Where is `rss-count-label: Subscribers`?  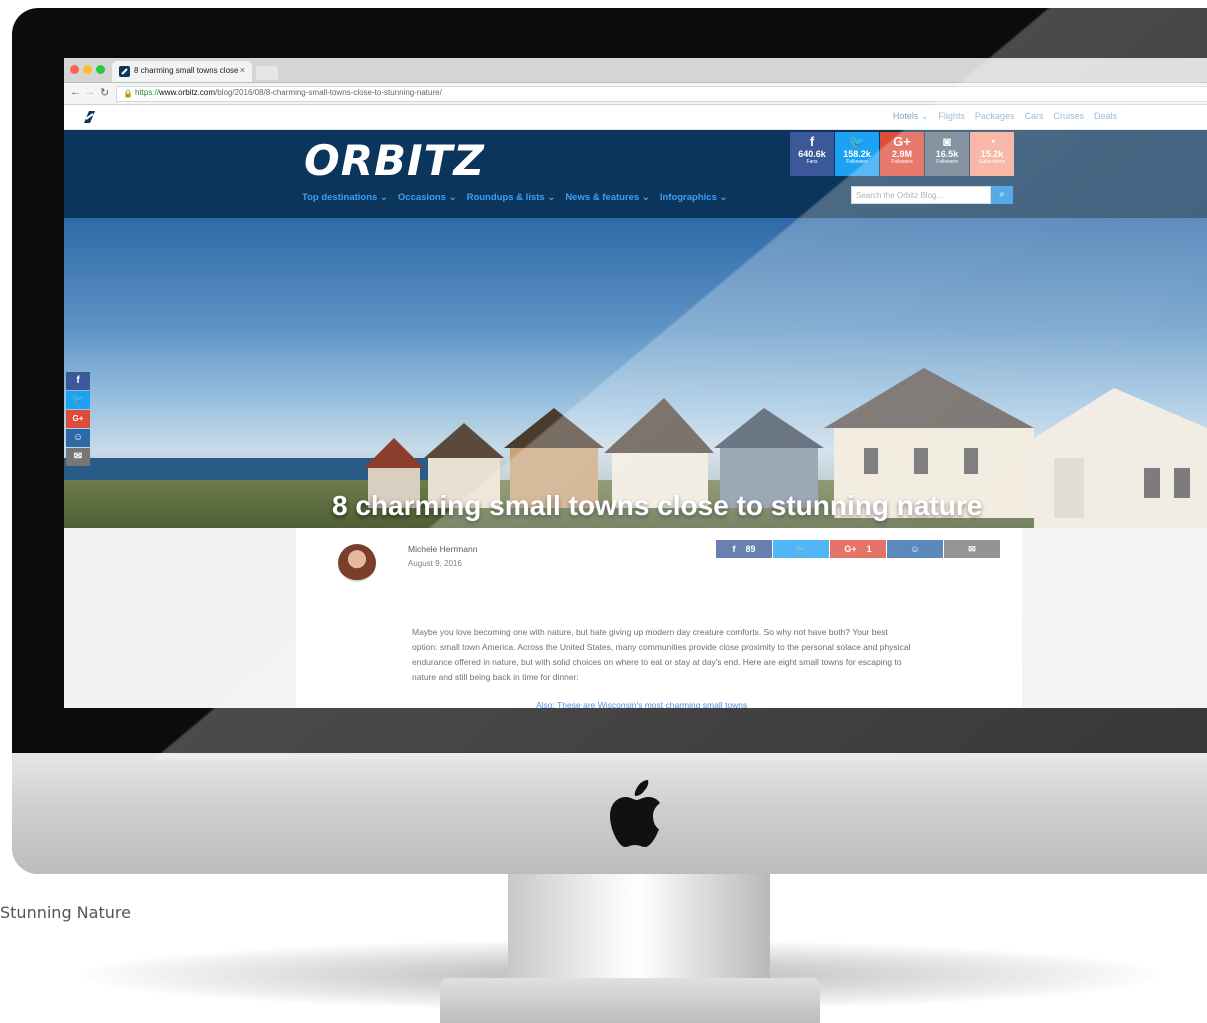 rss-count-label: Subscribers is located at coordinates (992, 162).